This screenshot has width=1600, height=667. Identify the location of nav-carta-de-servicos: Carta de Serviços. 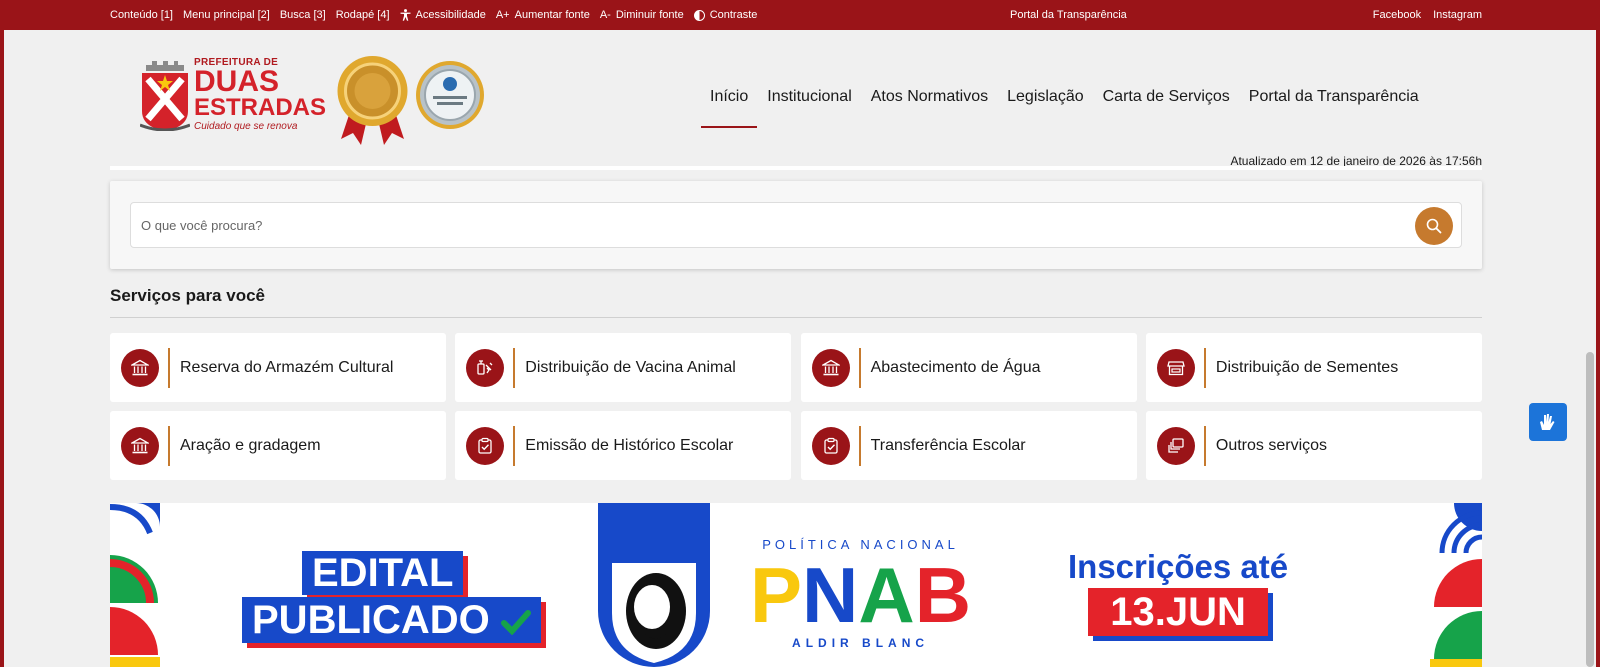
(1166, 97).